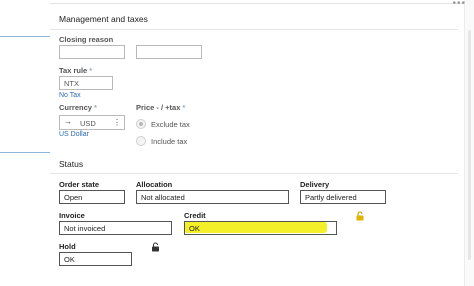  What do you see at coordinates (67, 246) in the screenshot?
I see `hold-label: Hold` at bounding box center [67, 246].